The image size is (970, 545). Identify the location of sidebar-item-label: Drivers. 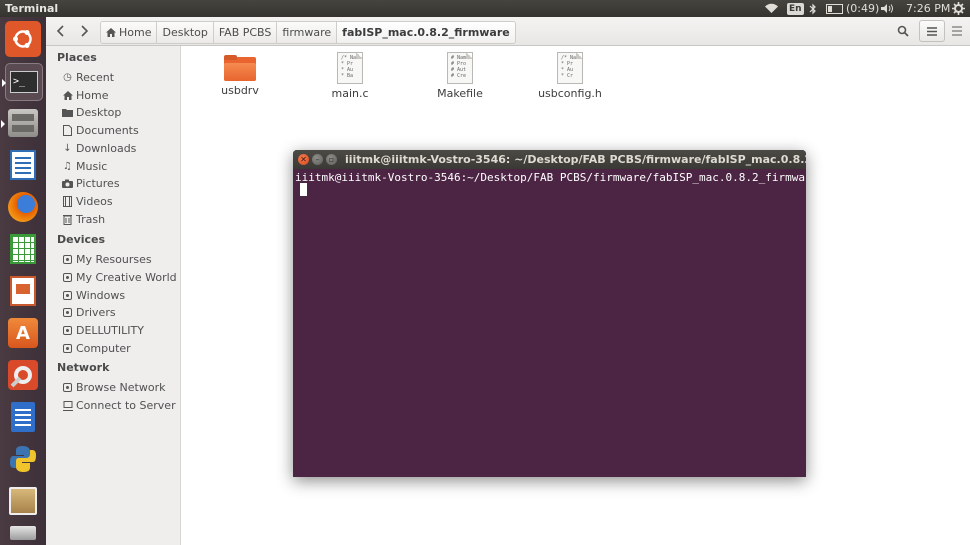
(96, 312).